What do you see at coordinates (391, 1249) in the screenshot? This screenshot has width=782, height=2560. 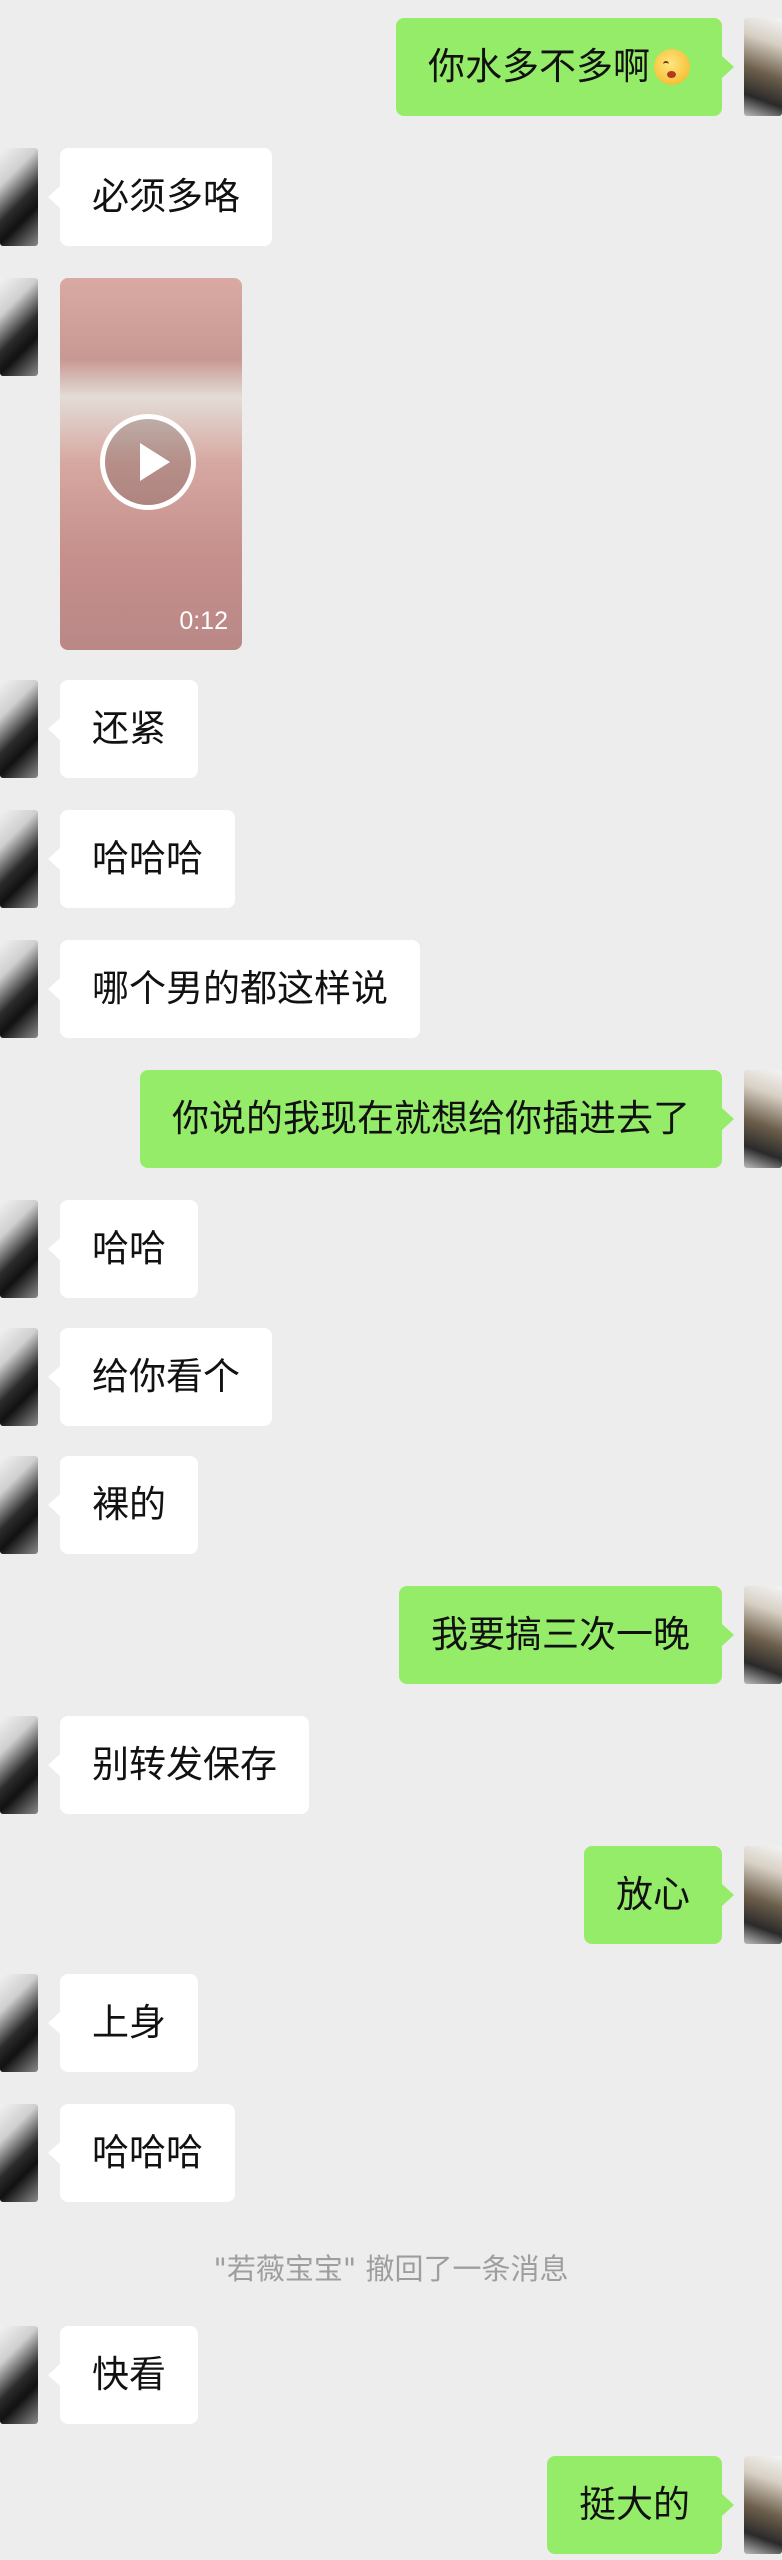 I see `message-row-incoming: 哈哈` at bounding box center [391, 1249].